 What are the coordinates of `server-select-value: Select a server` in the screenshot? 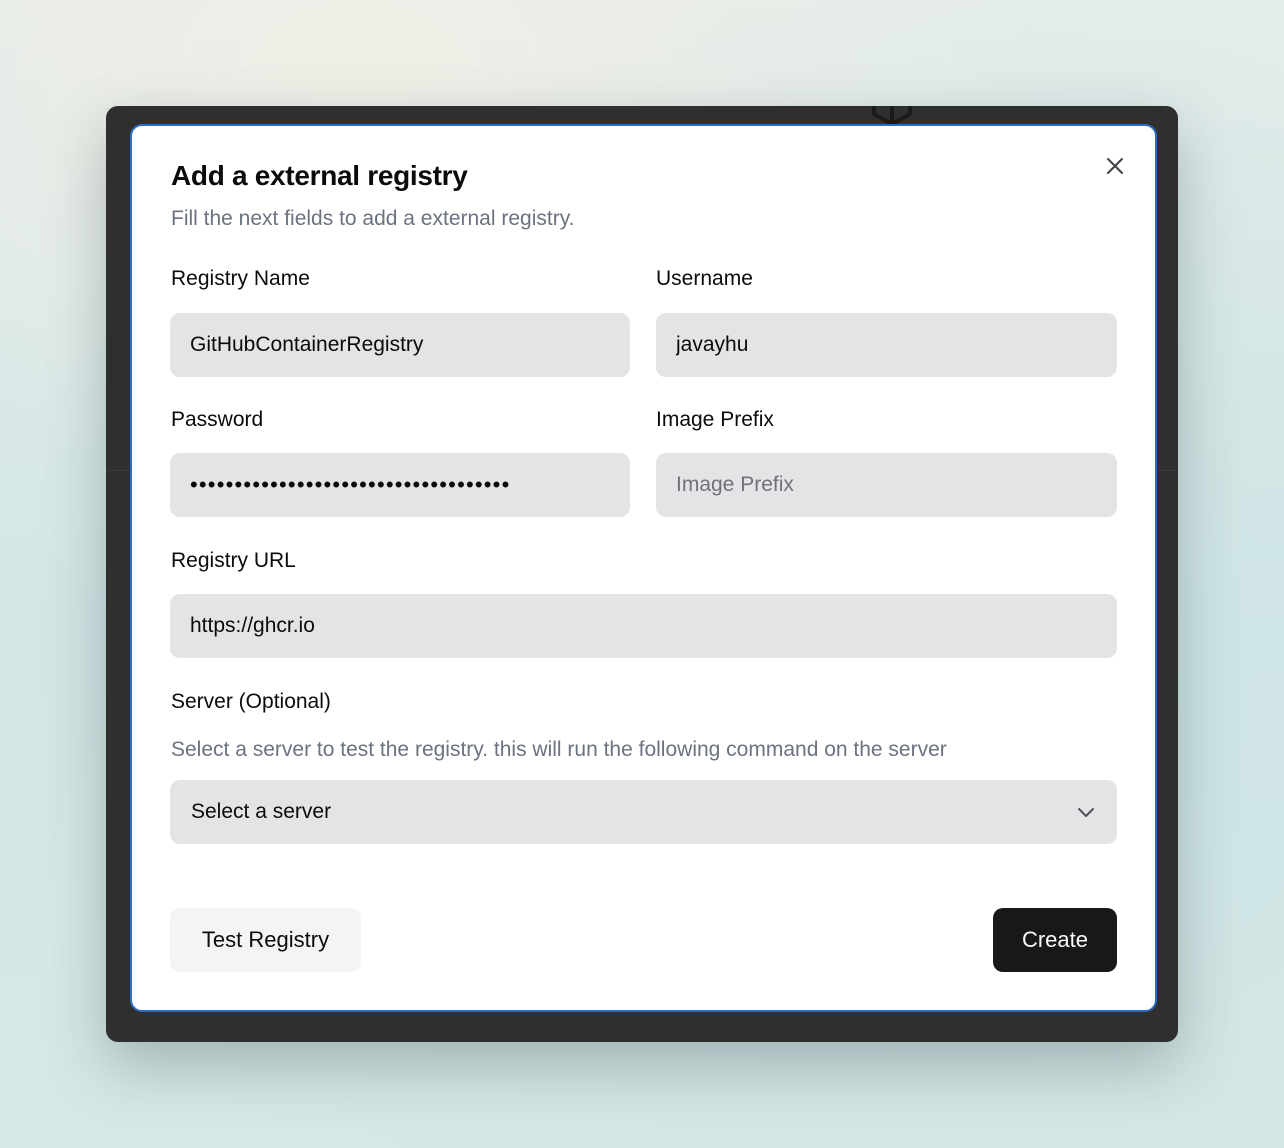 It's located at (261, 811).